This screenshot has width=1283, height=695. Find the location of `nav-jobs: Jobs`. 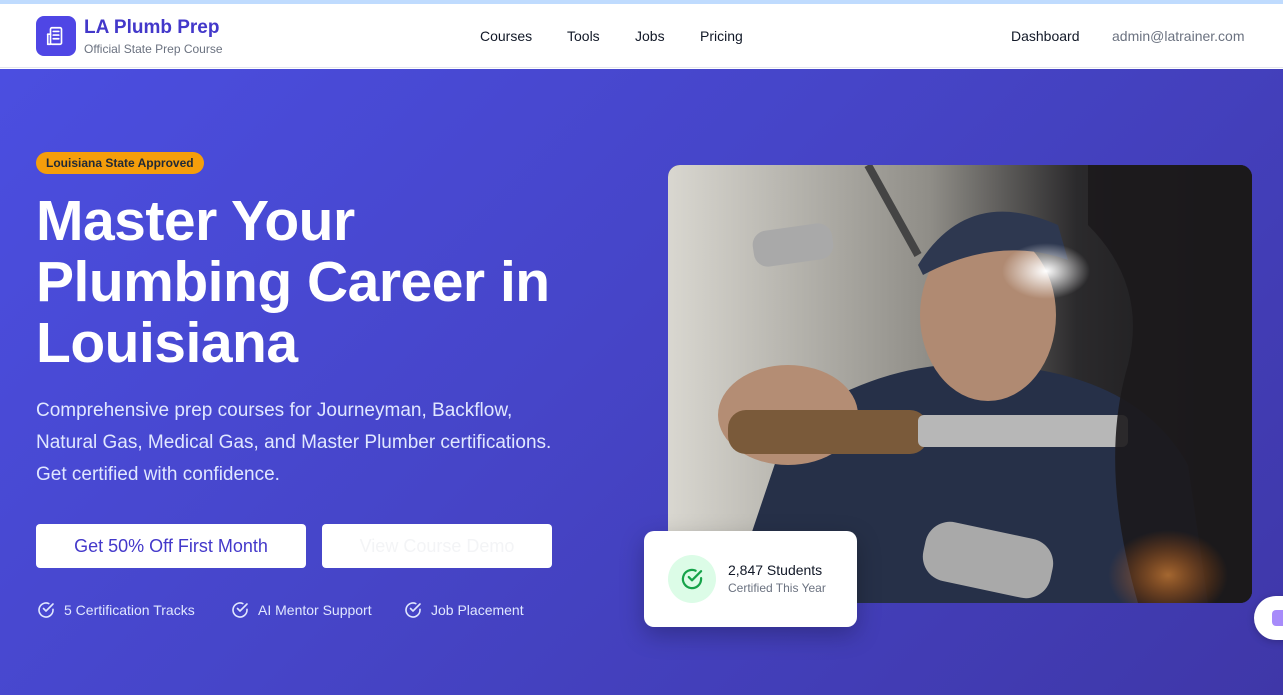

nav-jobs: Jobs is located at coordinates (650, 36).